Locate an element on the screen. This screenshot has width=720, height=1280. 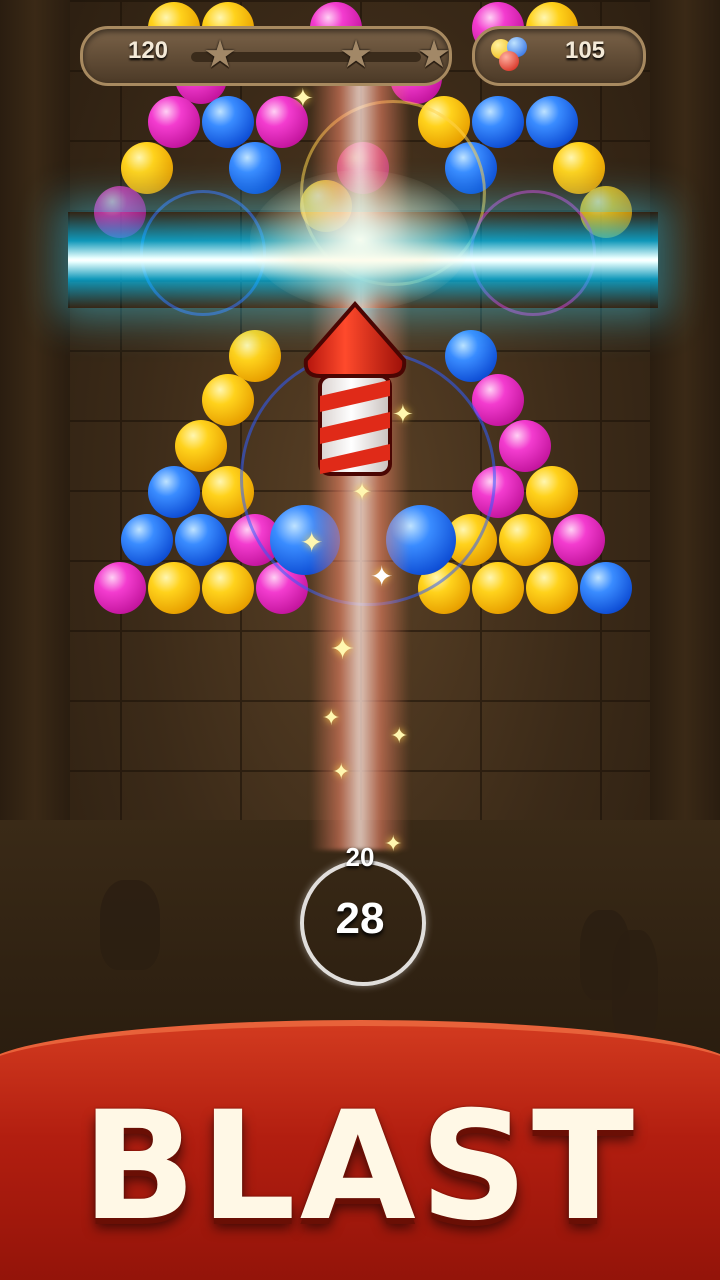
rocket-icon is located at coordinates (355, 388).